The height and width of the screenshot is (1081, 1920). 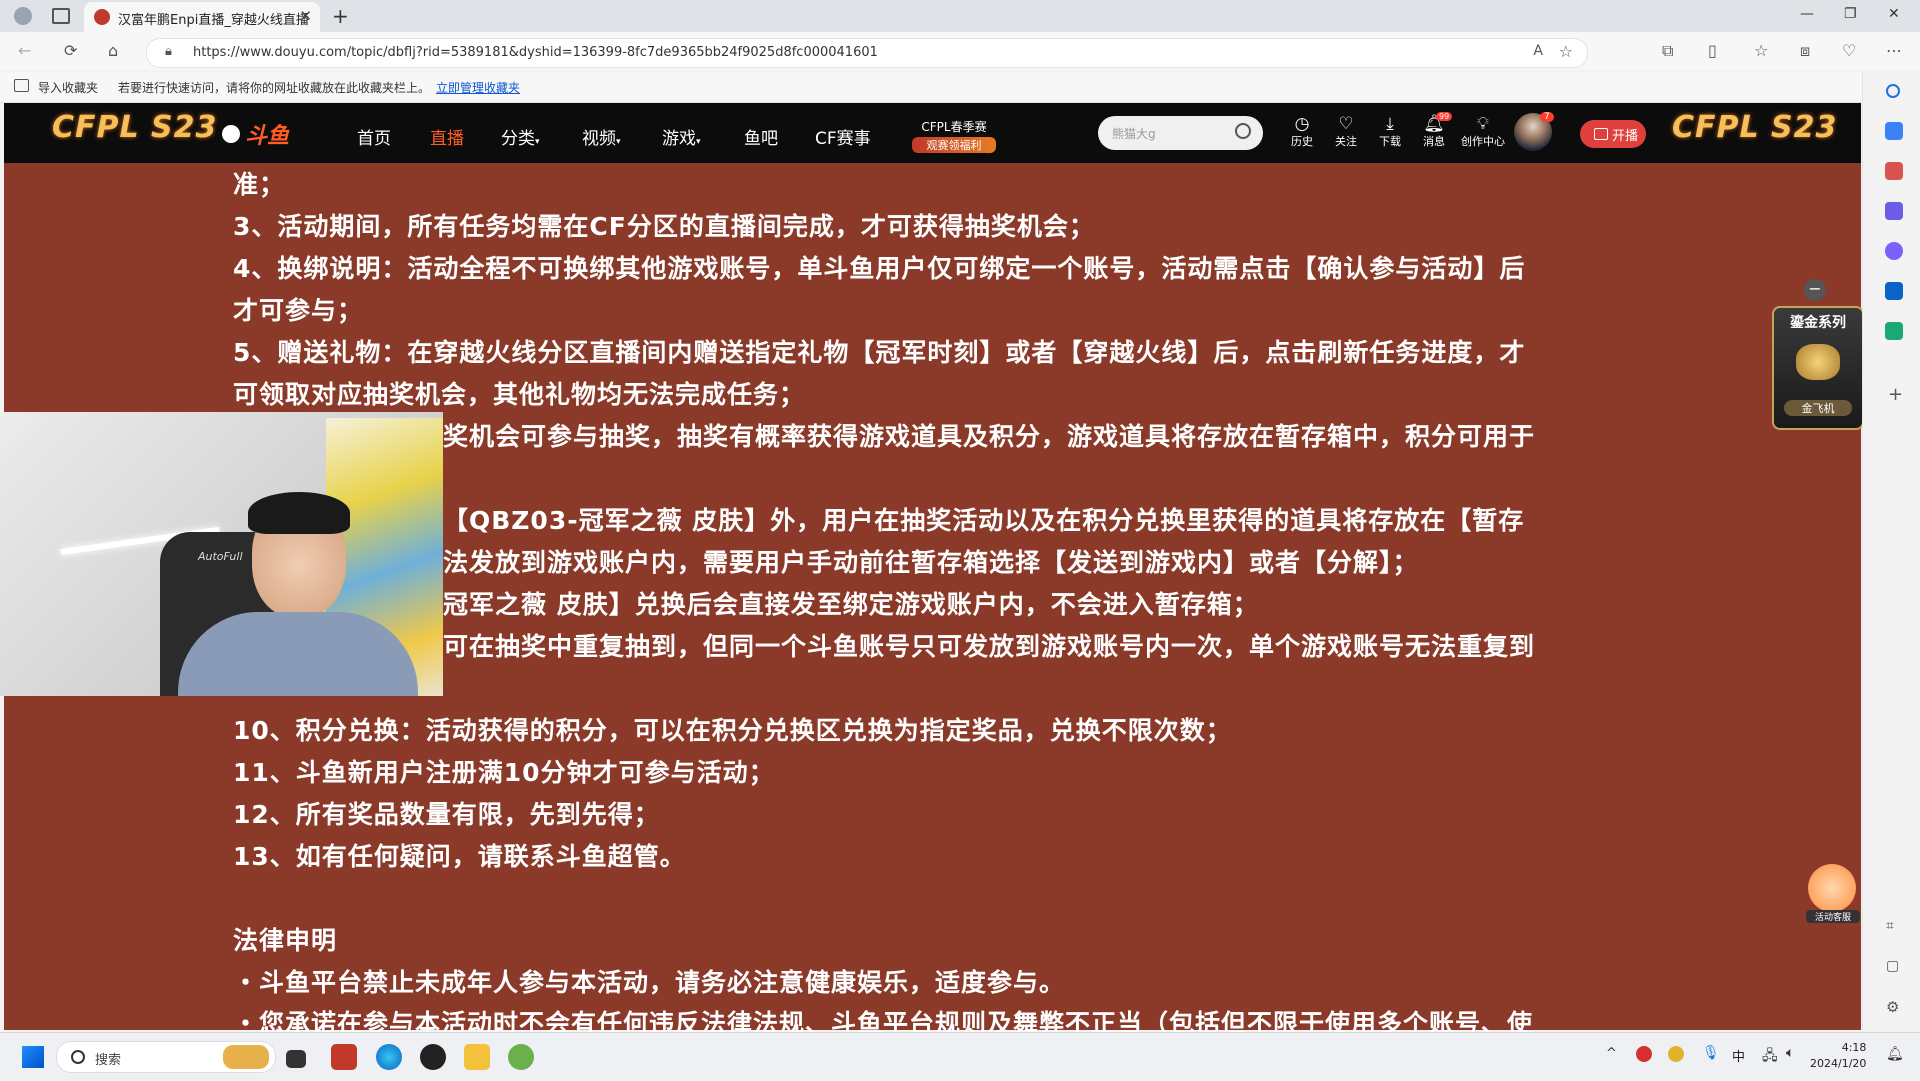 What do you see at coordinates (477, 1057) in the screenshot?
I see `file-explorer-icon` at bounding box center [477, 1057].